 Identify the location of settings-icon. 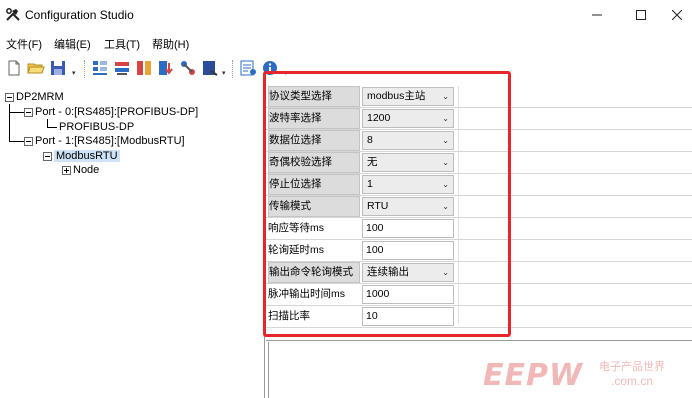
(248, 68).